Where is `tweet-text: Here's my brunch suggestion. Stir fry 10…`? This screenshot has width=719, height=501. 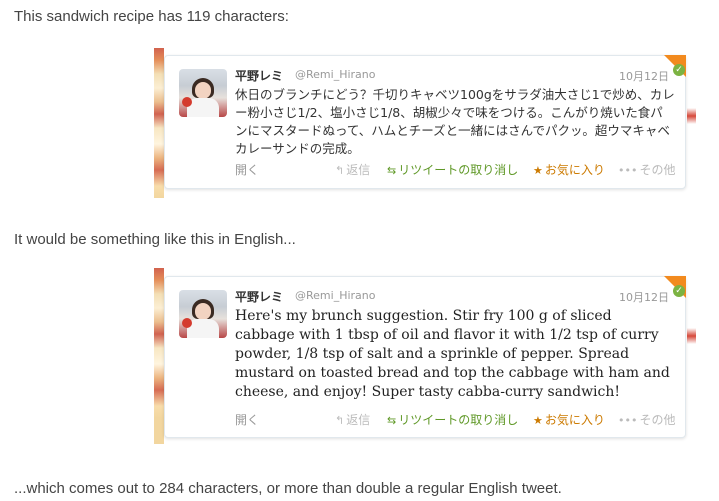
tweet-text: Here's my brunch suggestion. Stir fry 10… is located at coordinates (452, 354).